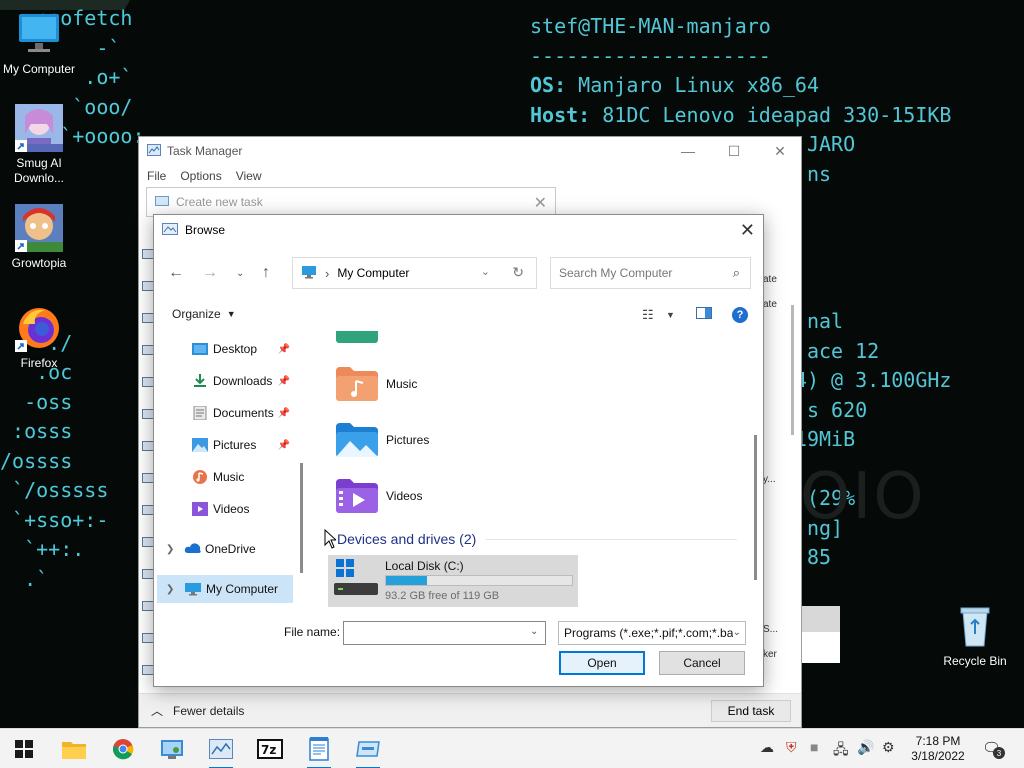 This screenshot has width=1024, height=768. Describe the element at coordinates (518, 272) in the screenshot. I see `refresh-icon: ↻` at that location.